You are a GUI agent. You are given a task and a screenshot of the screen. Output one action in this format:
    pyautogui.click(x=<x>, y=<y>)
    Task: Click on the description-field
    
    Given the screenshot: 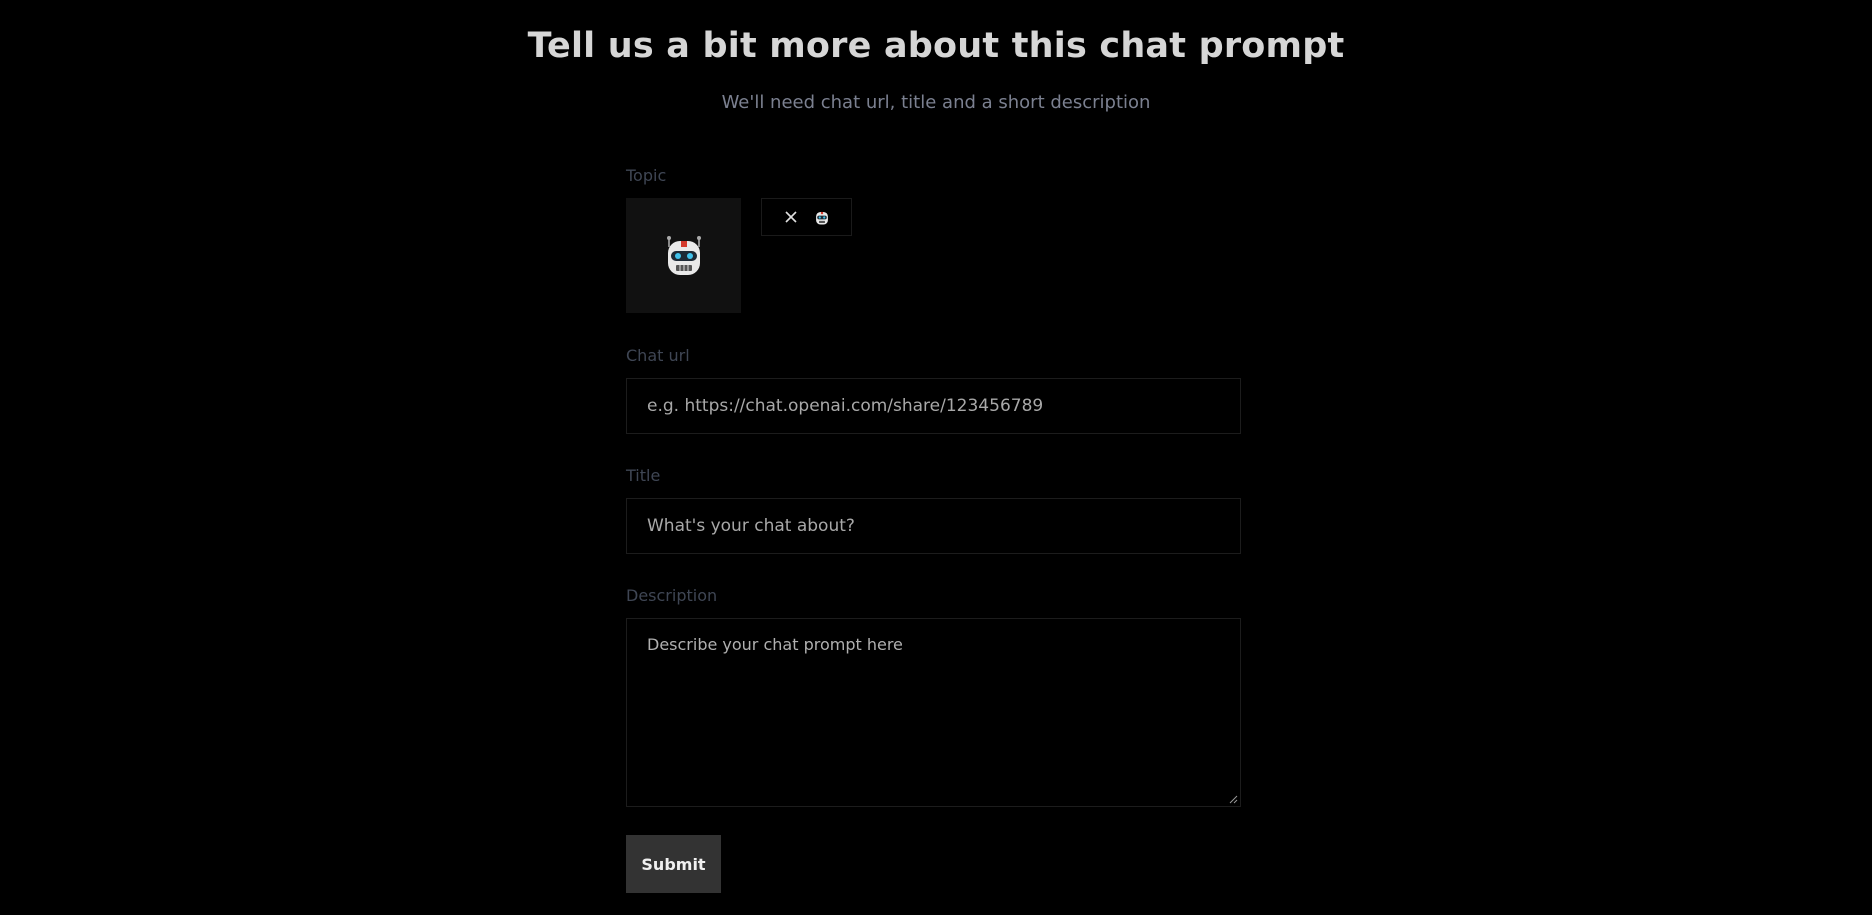 What is the action you would take?
    pyautogui.click(x=933, y=712)
    